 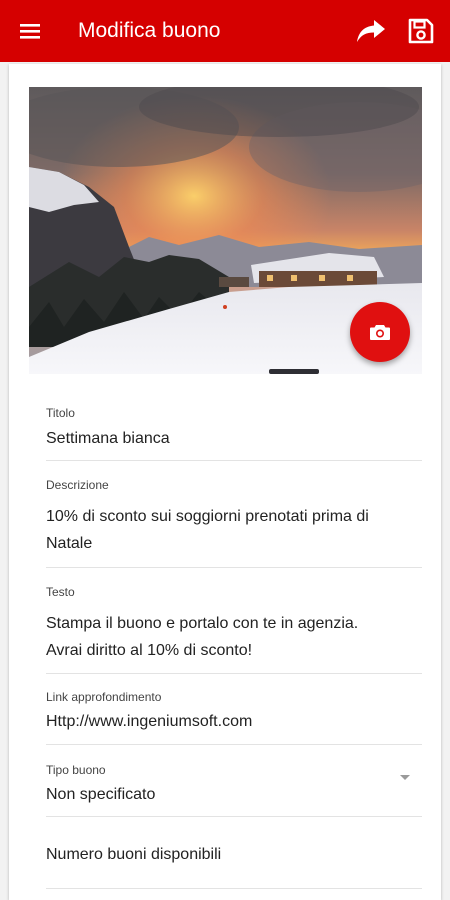 I want to click on camera-icon, so click(x=380, y=332).